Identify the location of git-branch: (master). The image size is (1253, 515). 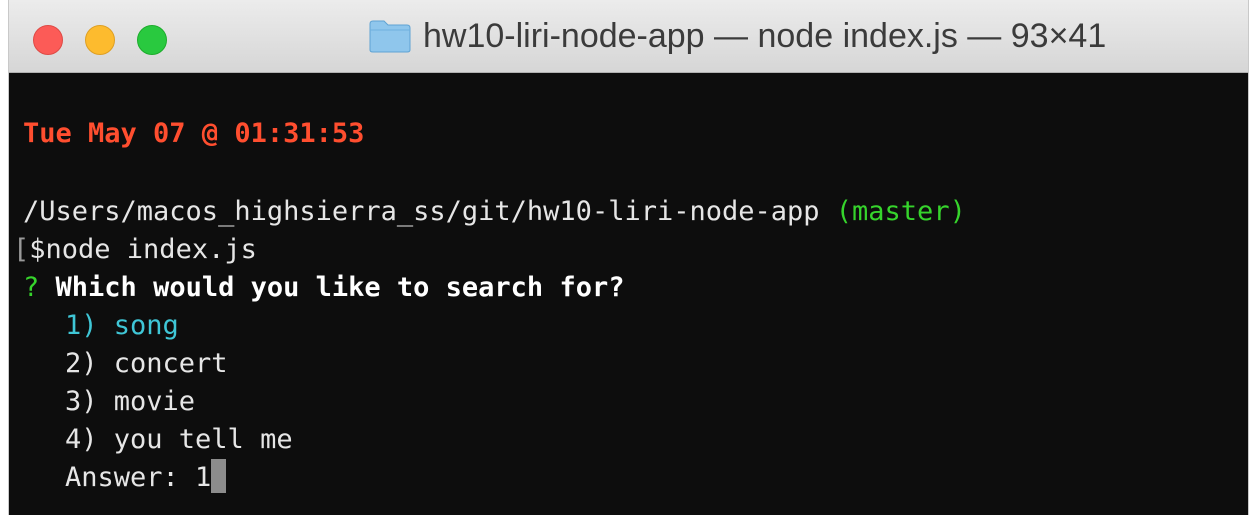
(900, 211).